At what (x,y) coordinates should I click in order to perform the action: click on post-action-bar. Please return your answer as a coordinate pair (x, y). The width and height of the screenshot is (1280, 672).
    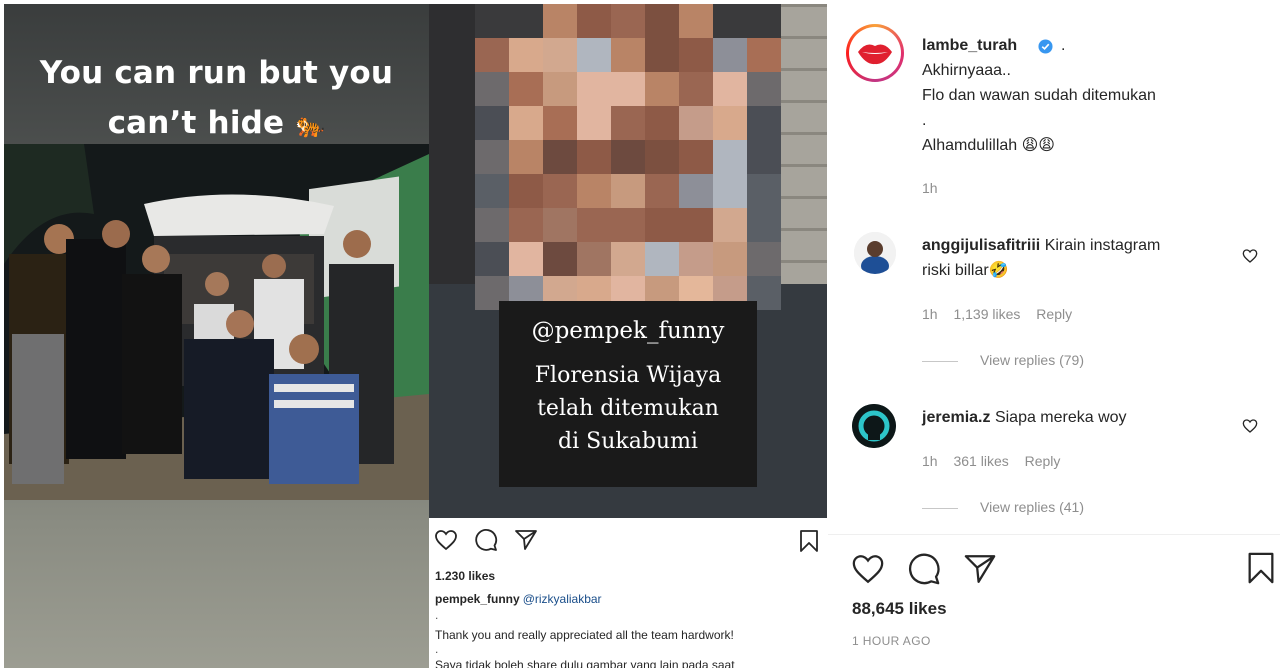
    Looking at the image, I should click on (628, 543).